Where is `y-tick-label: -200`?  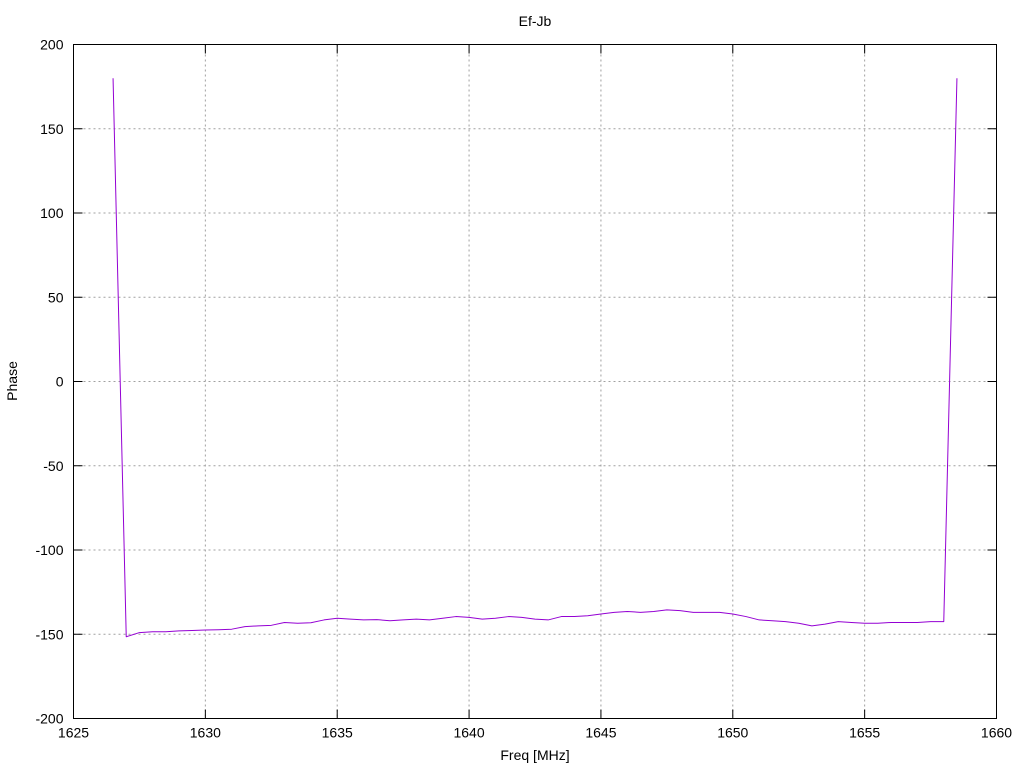 y-tick-label: -200 is located at coordinates (49, 719).